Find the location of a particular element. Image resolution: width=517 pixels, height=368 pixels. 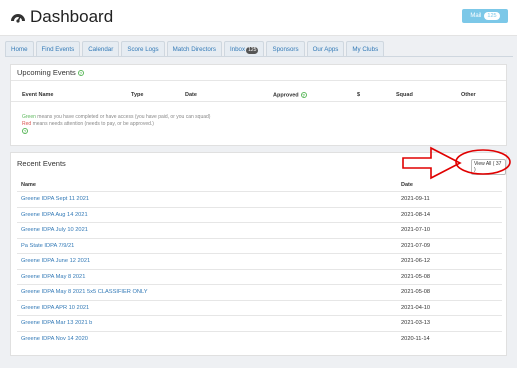

annotation-overlay is located at coordinates (456, 163).